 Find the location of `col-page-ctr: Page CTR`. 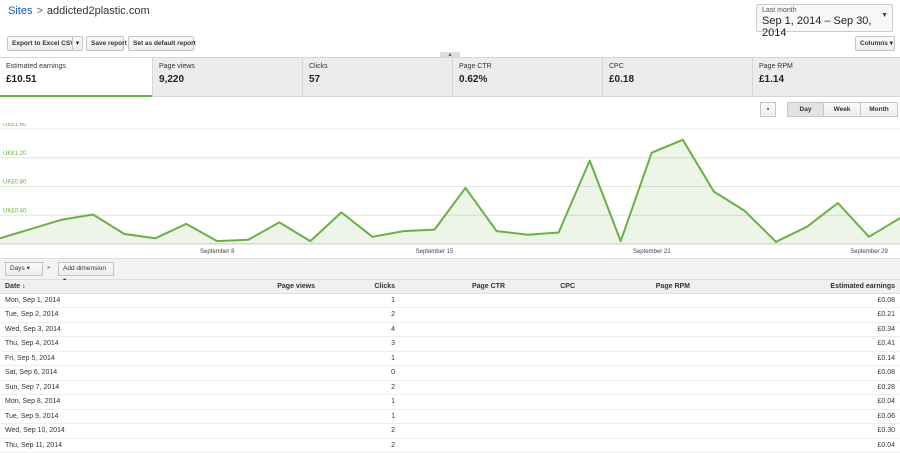

col-page-ctr: Page CTR is located at coordinates (455, 287).